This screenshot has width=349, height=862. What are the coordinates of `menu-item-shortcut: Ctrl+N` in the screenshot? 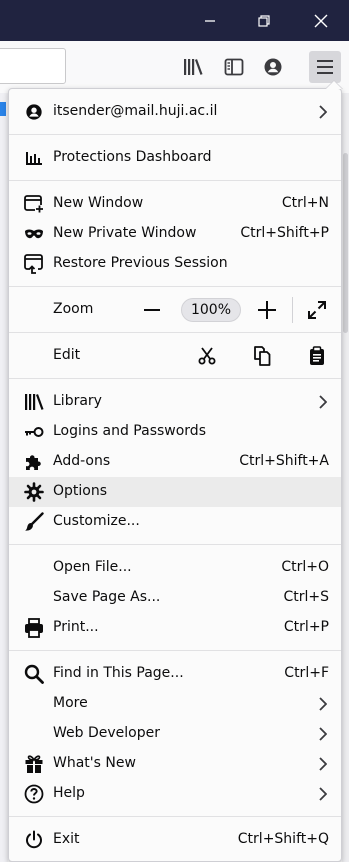 It's located at (305, 203).